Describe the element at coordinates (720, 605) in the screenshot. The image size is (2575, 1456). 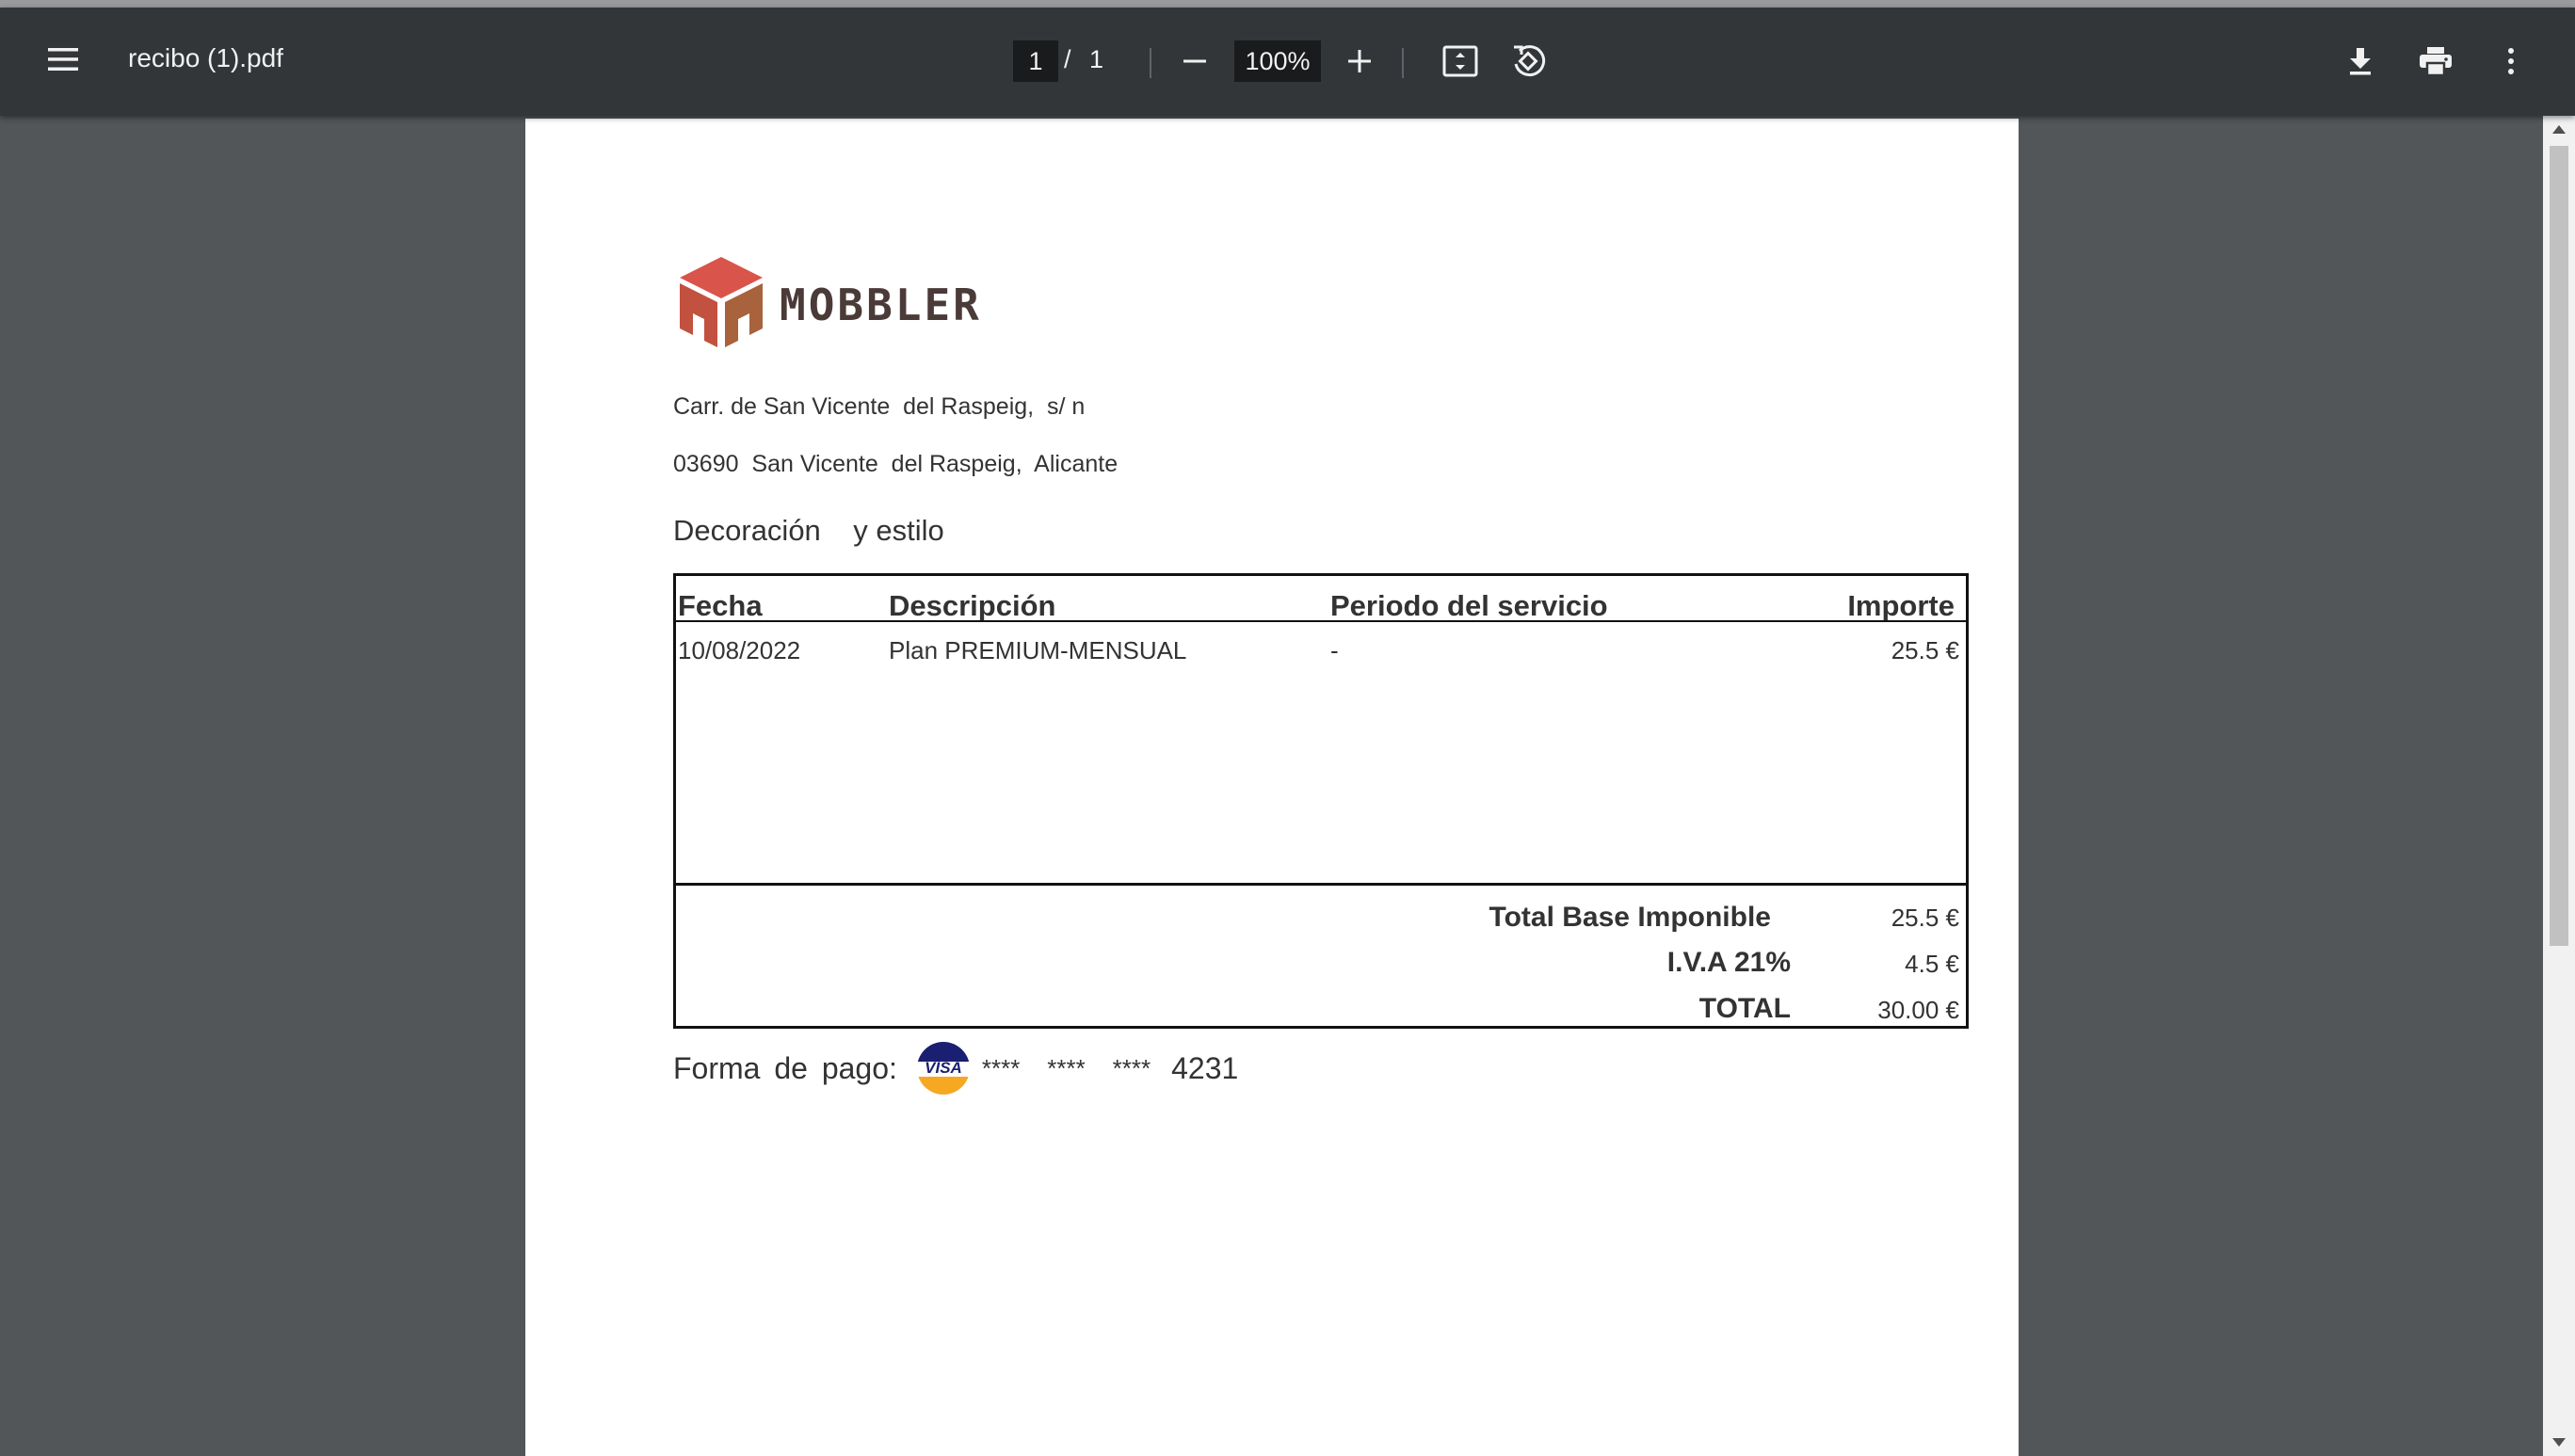
I see `header-date: Fecha` at that location.